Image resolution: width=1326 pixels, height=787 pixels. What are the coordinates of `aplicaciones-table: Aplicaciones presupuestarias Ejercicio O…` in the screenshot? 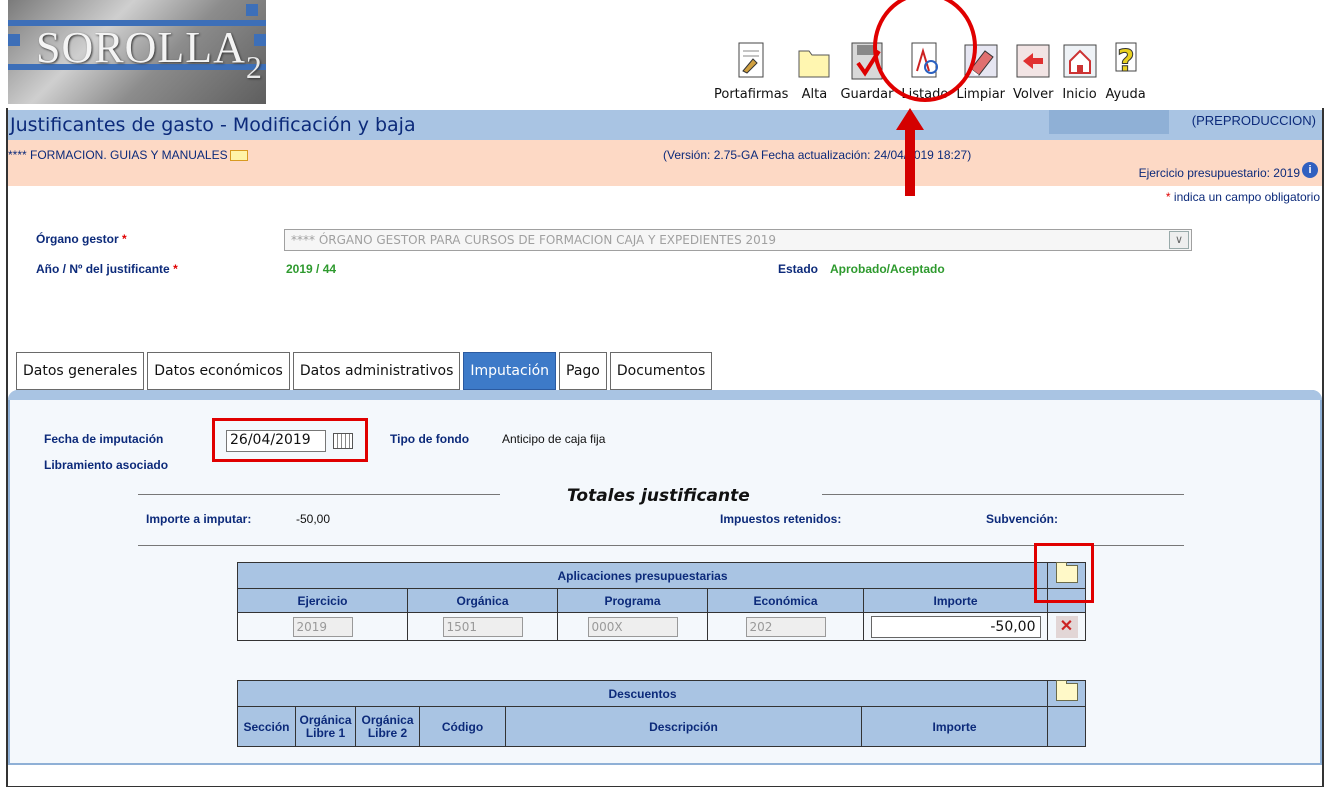 It's located at (661, 601).